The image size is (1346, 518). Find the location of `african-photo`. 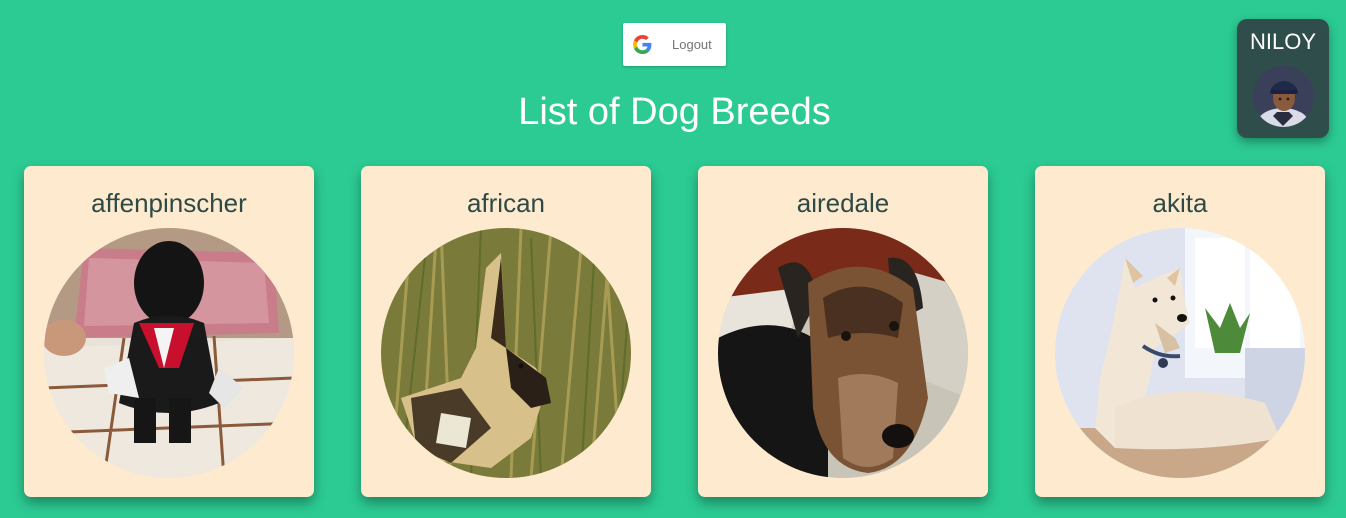

african-photo is located at coordinates (506, 353).